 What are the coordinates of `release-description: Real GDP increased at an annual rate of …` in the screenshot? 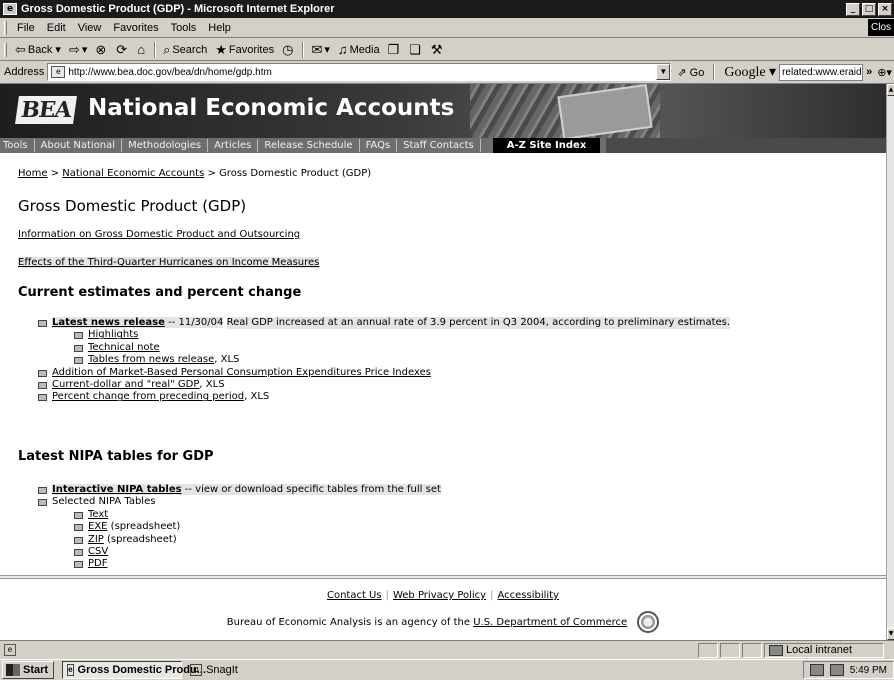 It's located at (478, 323).